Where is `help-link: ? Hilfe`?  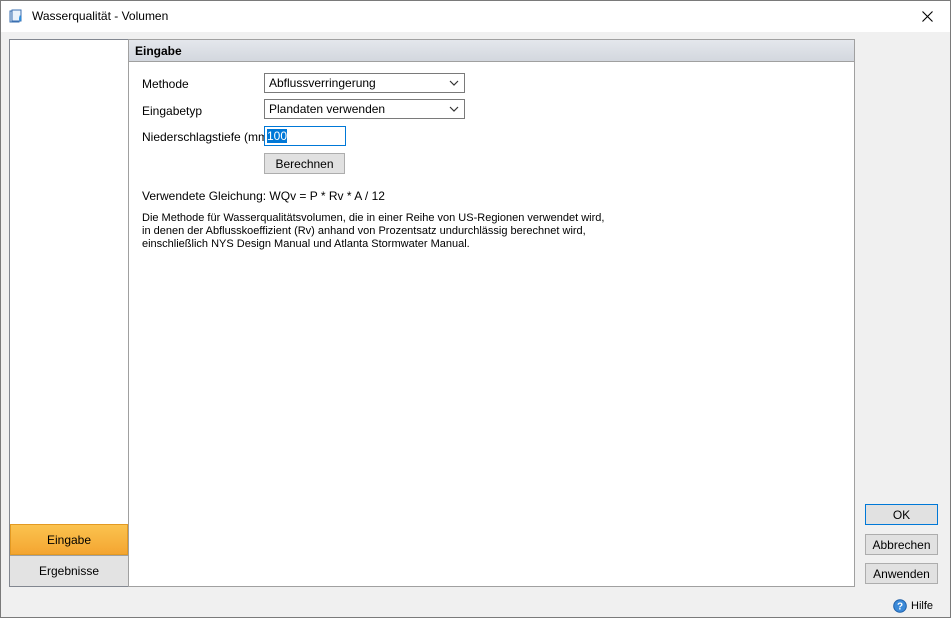
help-link: ? Hilfe is located at coordinates (913, 606).